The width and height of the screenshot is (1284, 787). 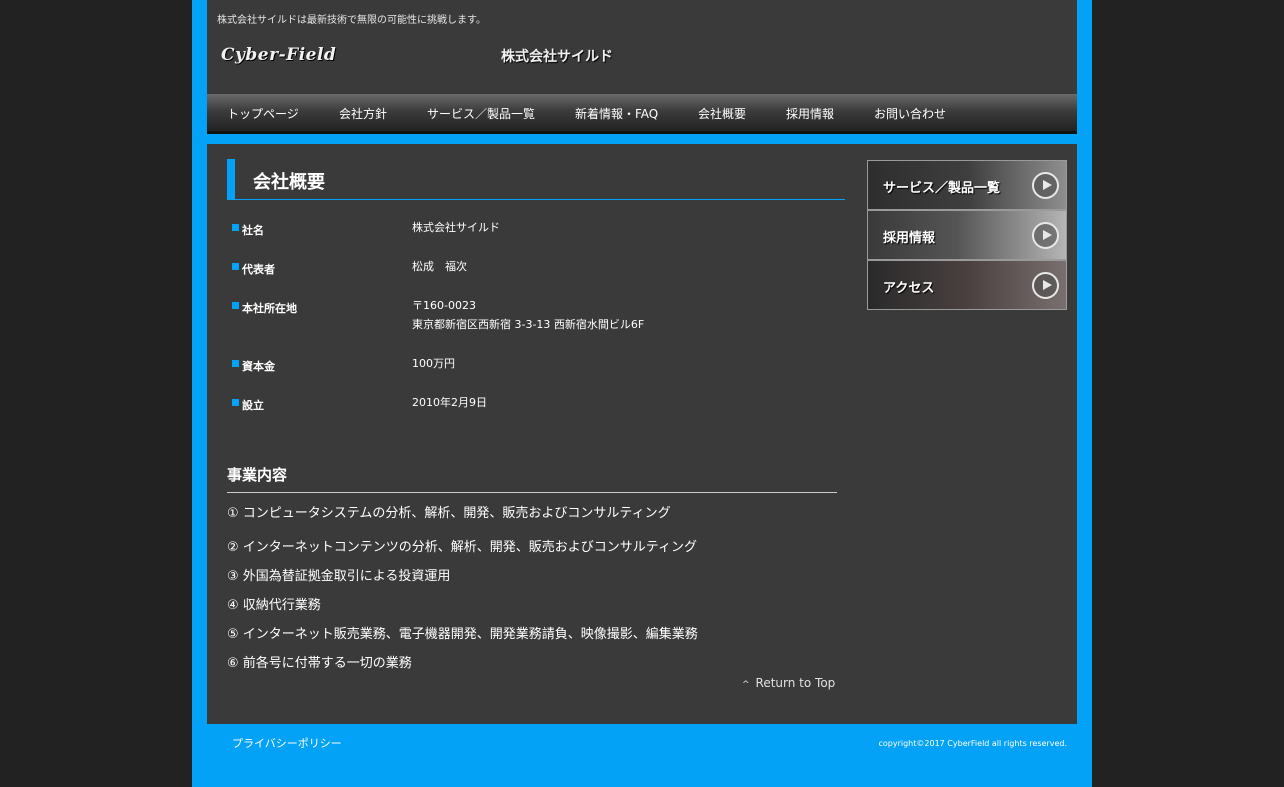 I want to click on company-name: 株式会社サイルド, so click(x=557, y=57).